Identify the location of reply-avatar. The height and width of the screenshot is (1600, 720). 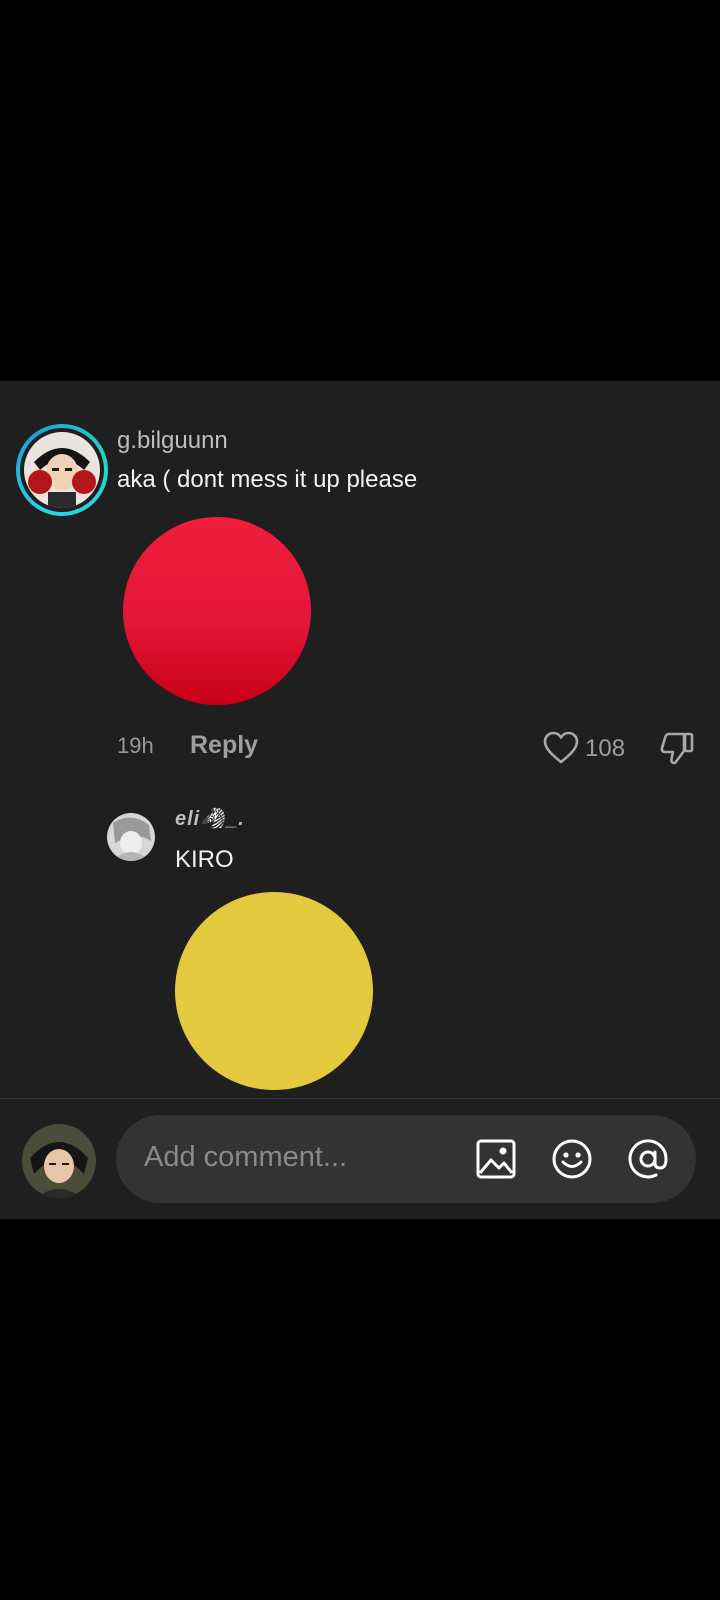
(131, 837).